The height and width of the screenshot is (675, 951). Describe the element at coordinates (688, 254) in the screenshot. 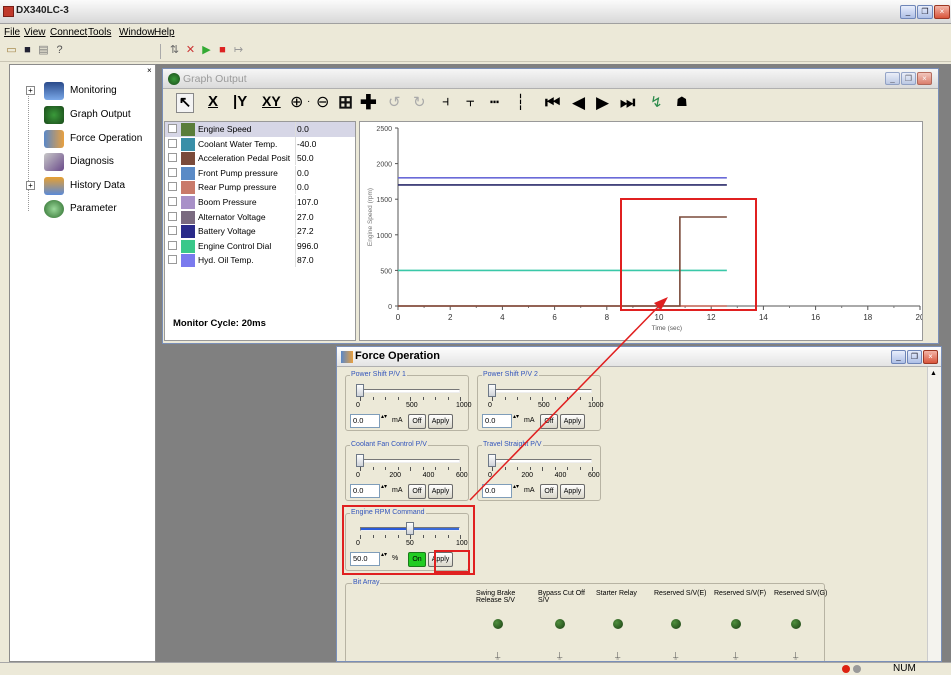

I see `highlight-graph-box` at that location.